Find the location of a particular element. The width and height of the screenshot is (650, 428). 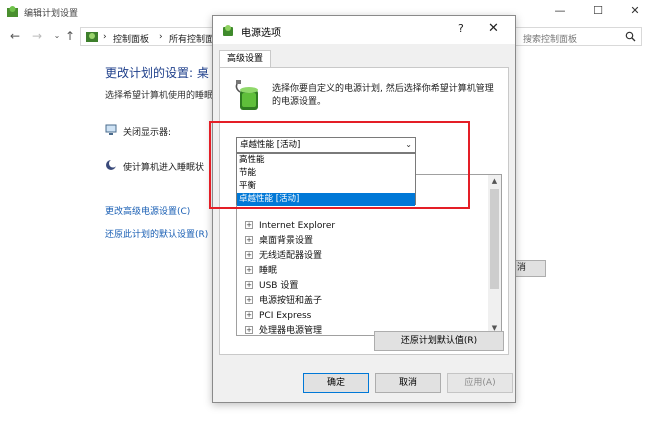

search-input: 搜索控制面板 is located at coordinates (578, 36).